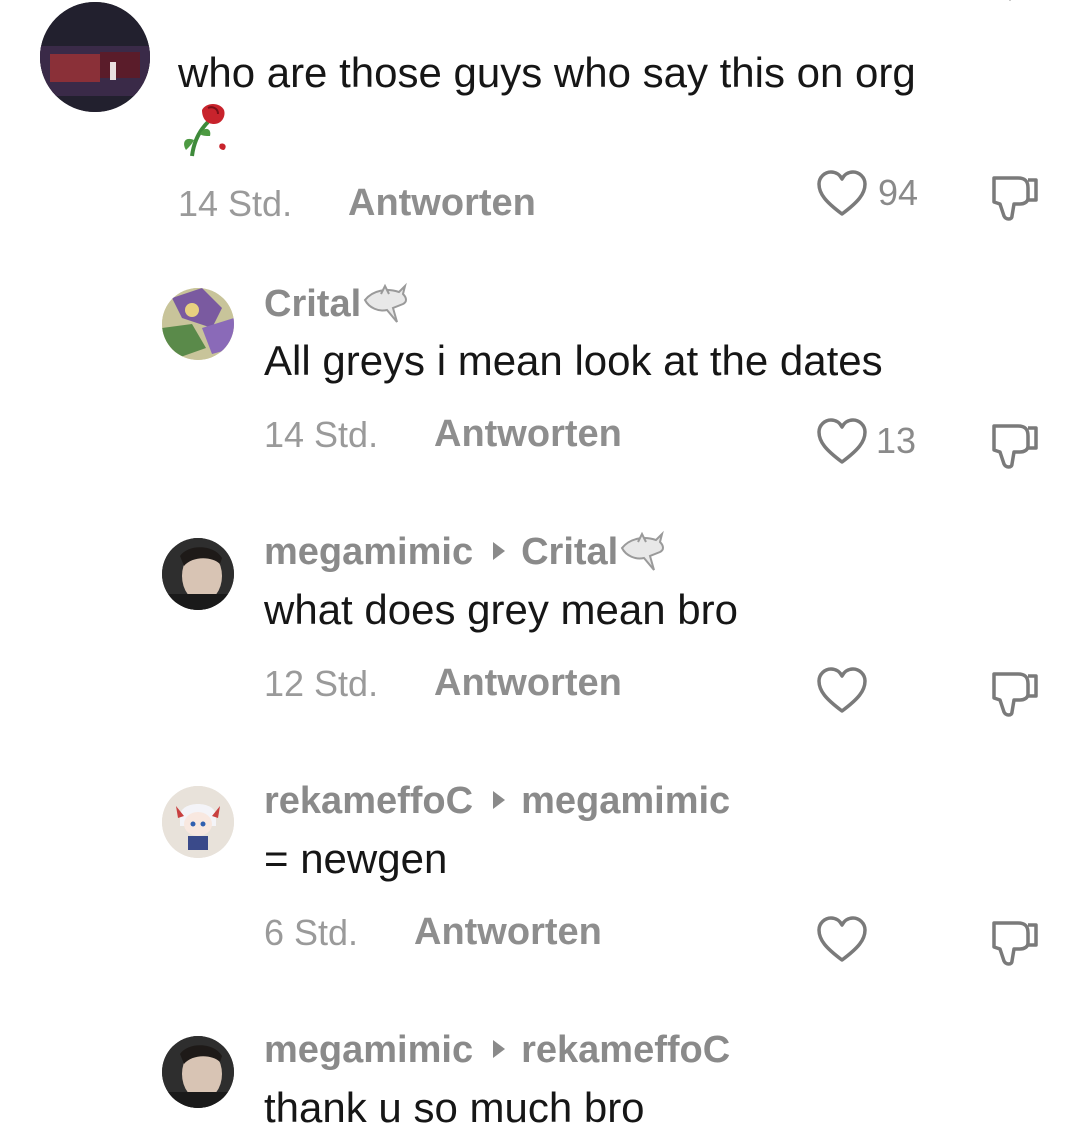  I want to click on author-name: megamimic Crital, so click(465, 557).